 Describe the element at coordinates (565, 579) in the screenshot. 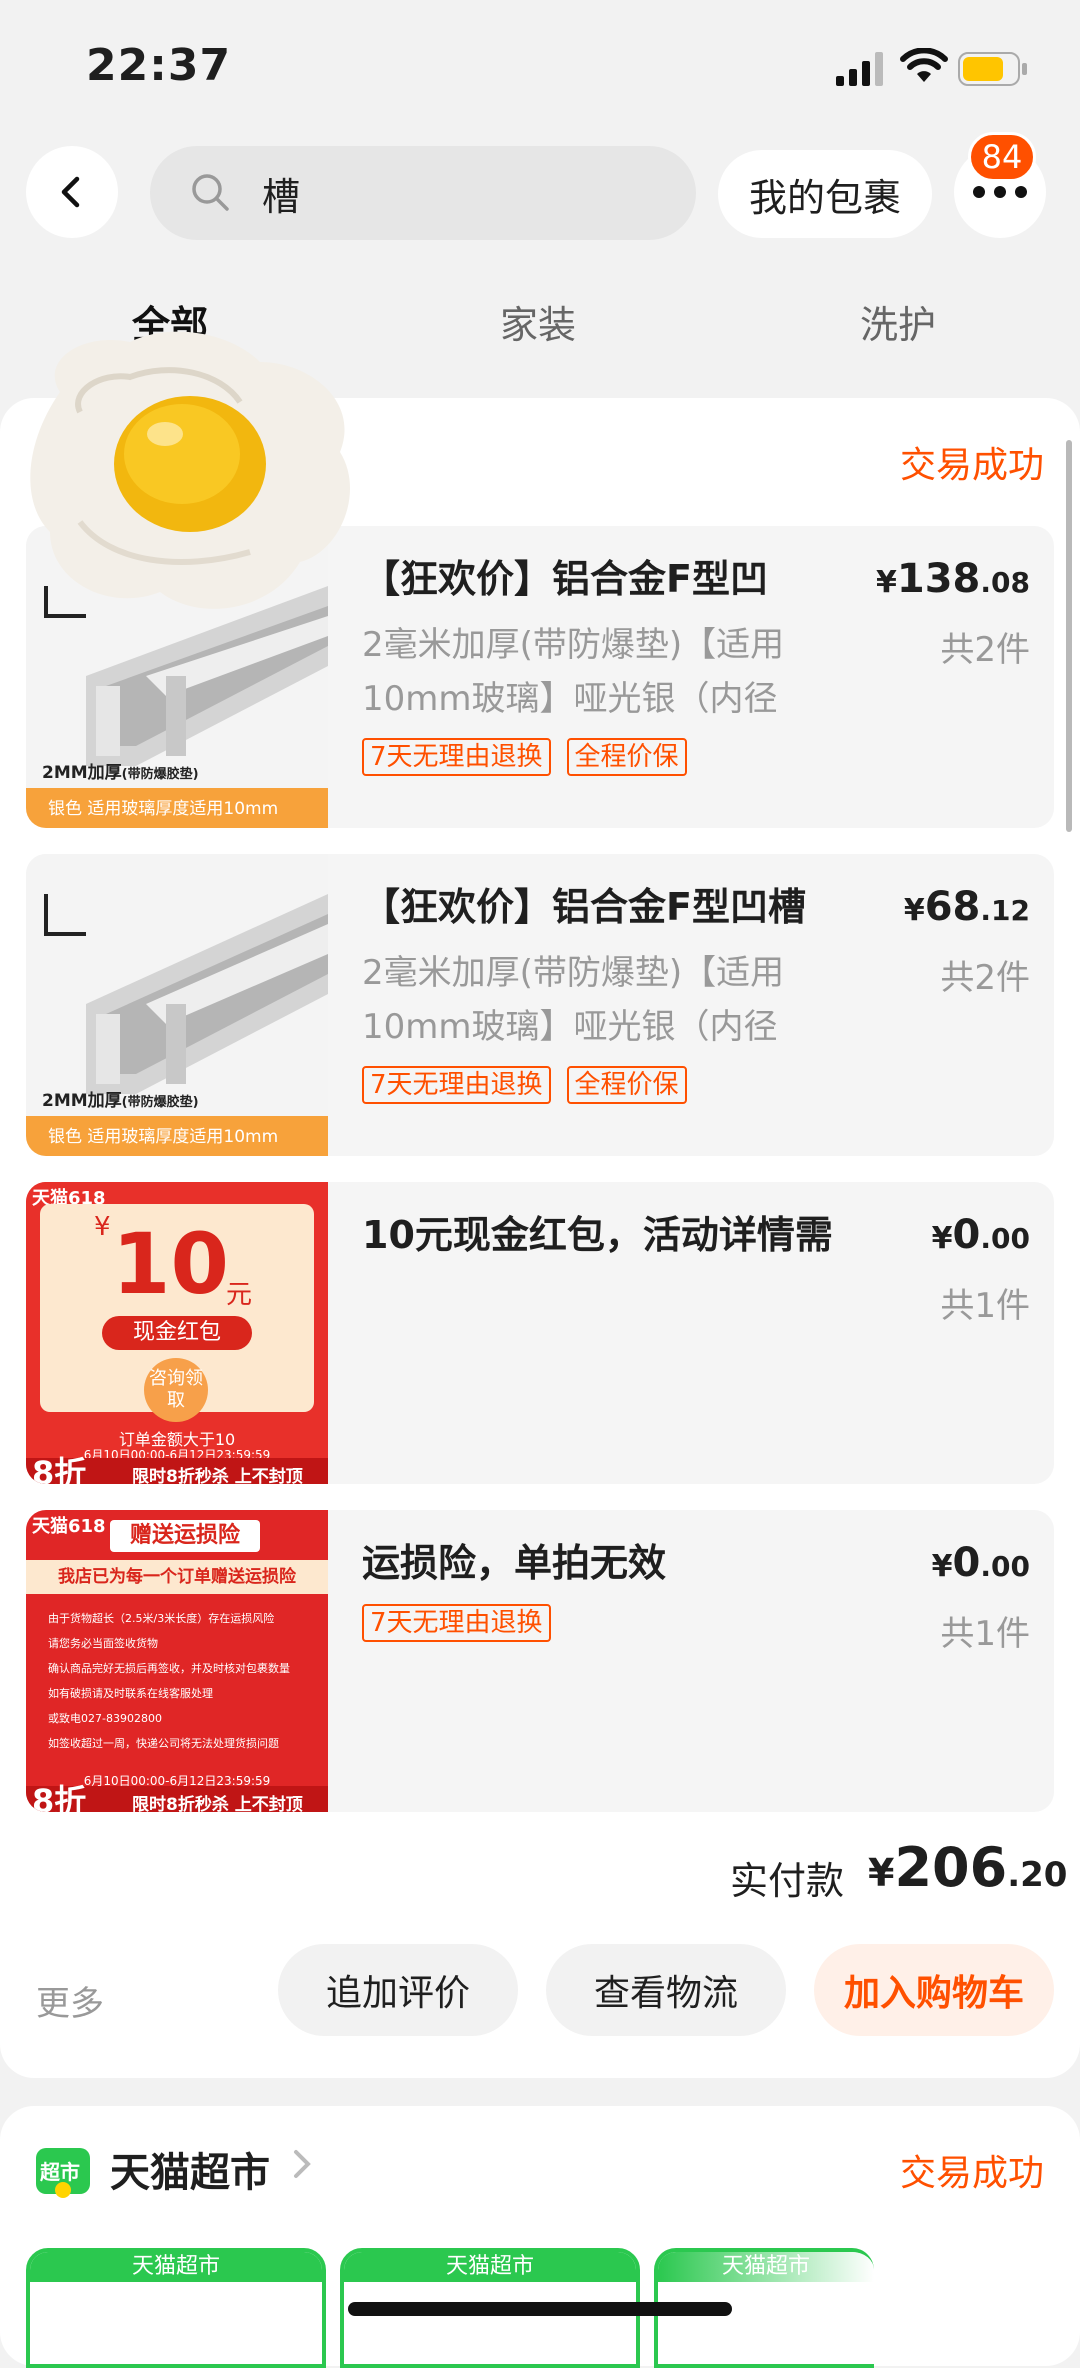

I see `item-title: 【狂欢价】铝合金F型凹` at that location.